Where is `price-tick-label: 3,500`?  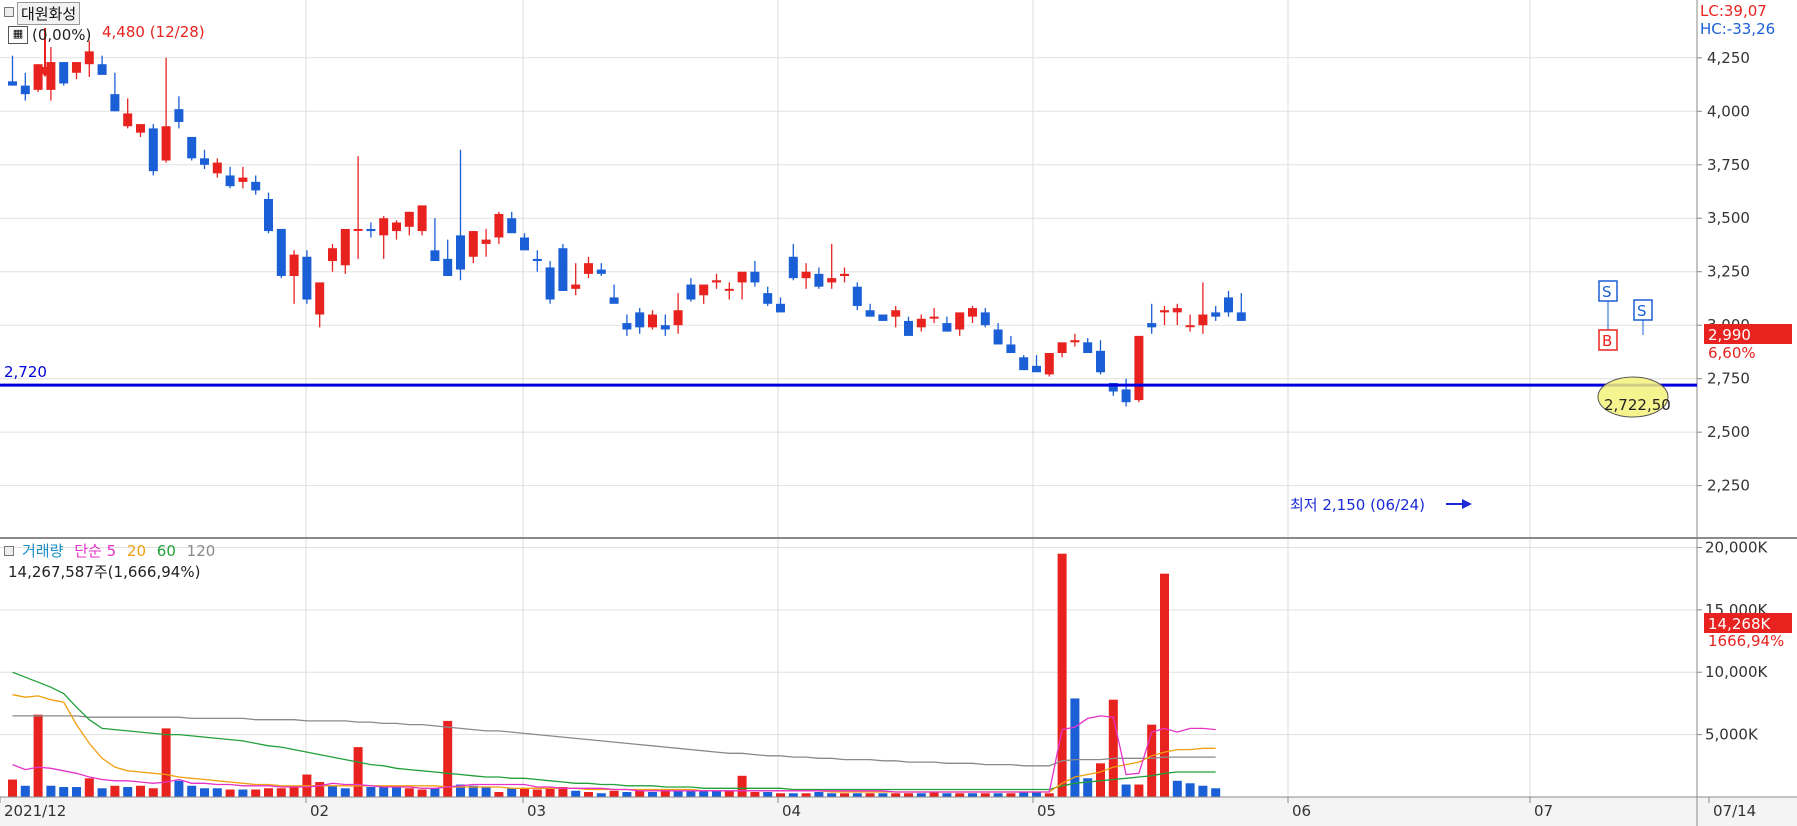
price-tick-label: 3,500 is located at coordinates (1728, 218).